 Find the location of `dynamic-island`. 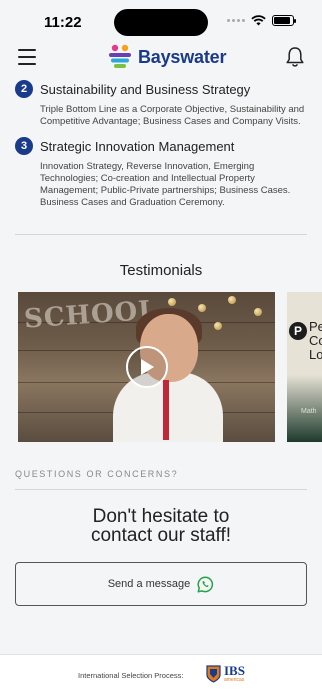

dynamic-island is located at coordinates (161, 22).